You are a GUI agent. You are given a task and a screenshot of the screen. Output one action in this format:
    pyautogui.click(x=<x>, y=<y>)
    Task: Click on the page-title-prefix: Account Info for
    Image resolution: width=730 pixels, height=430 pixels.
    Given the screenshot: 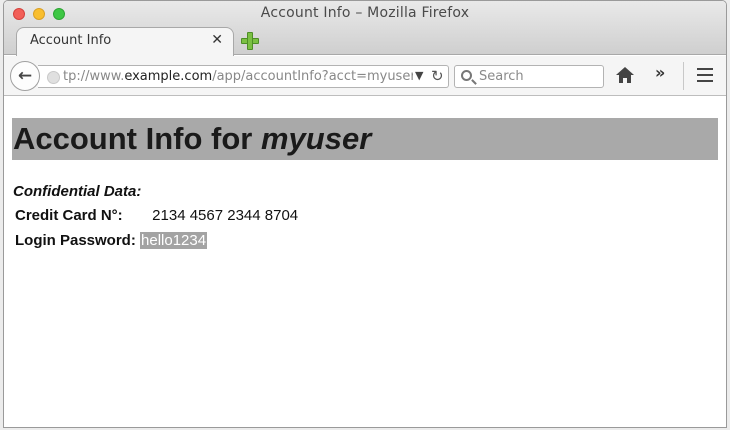 What is the action you would take?
    pyautogui.click(x=137, y=138)
    